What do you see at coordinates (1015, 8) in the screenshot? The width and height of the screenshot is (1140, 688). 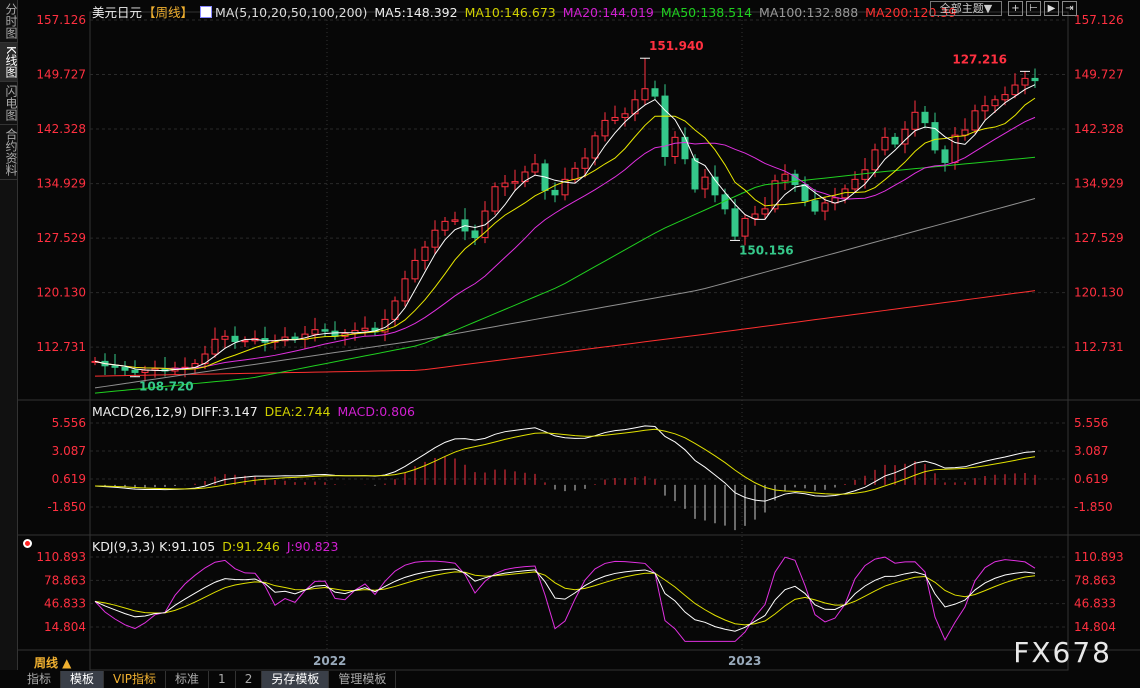 I see `crosshair-icon: +` at bounding box center [1015, 8].